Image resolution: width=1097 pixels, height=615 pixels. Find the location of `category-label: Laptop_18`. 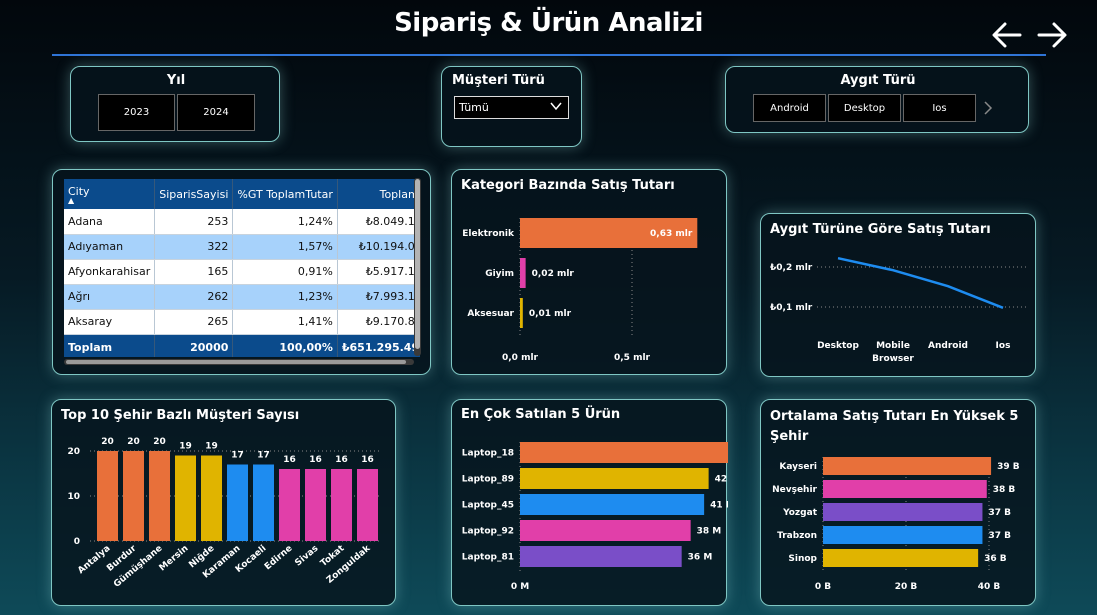

category-label: Laptop_18 is located at coordinates (488, 454).